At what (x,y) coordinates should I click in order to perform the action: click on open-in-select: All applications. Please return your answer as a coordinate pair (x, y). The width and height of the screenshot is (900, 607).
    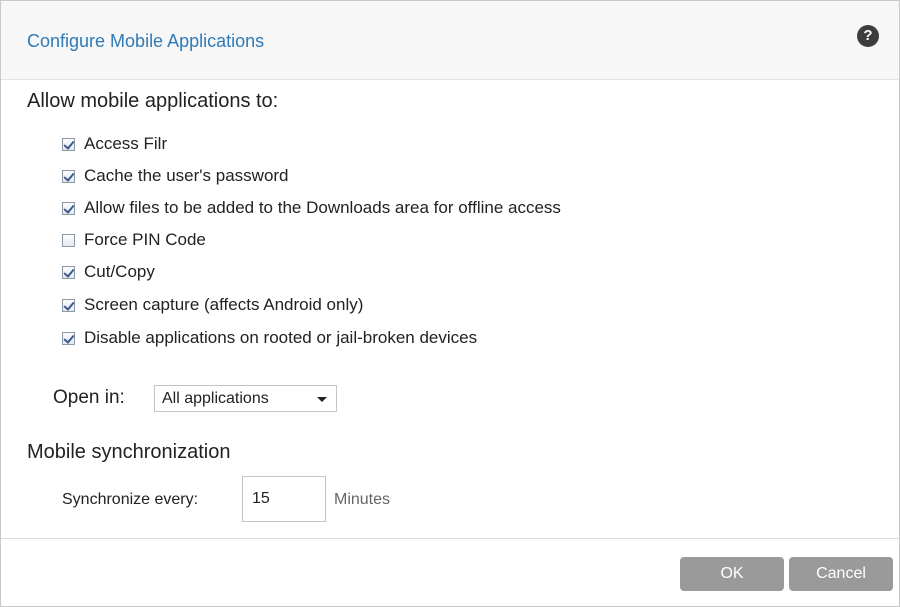
    Looking at the image, I should click on (245, 398).